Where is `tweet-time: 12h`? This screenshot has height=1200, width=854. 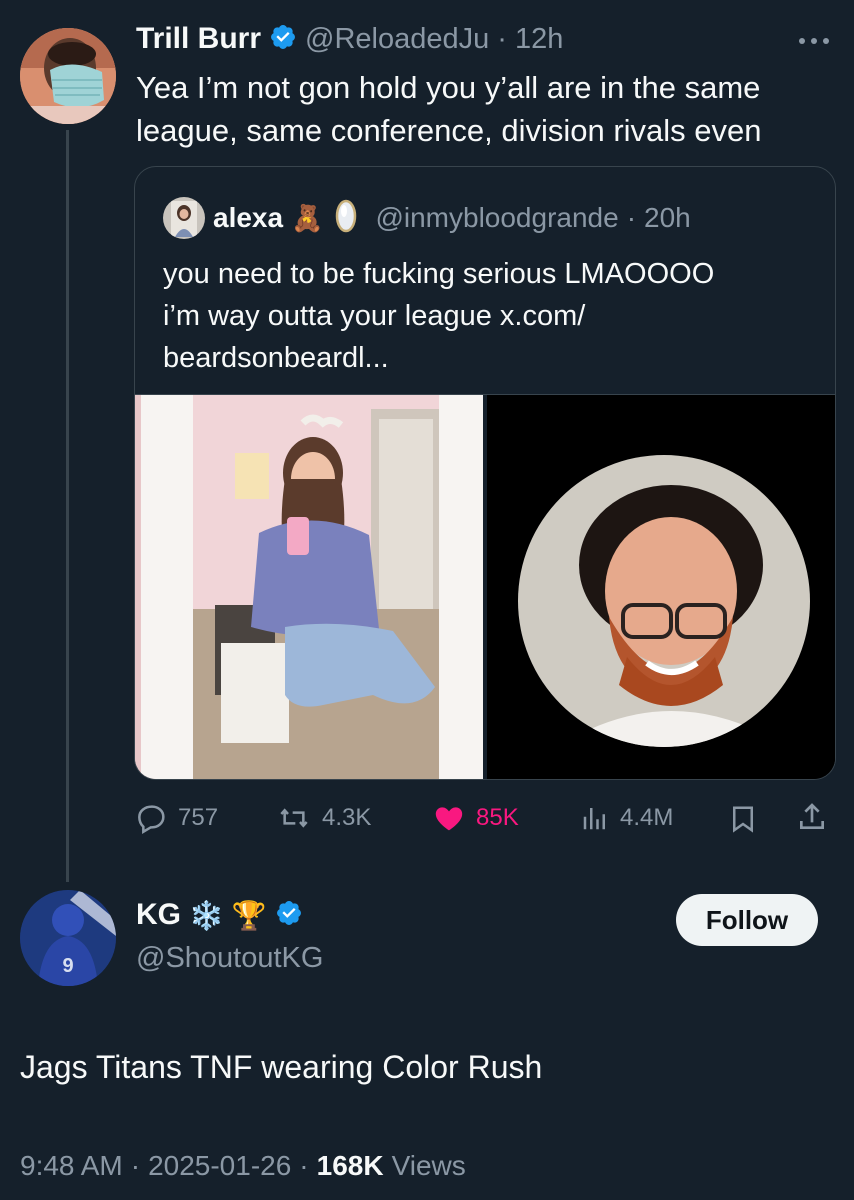 tweet-time: 12h is located at coordinates (539, 39).